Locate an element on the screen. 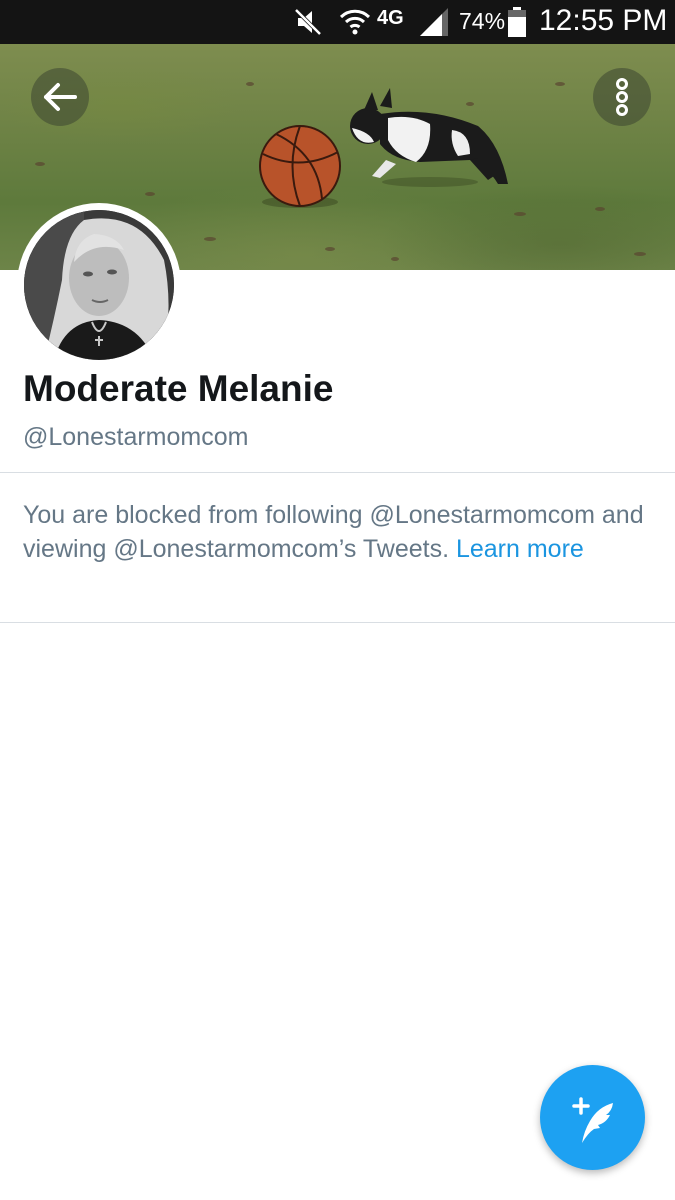 The width and height of the screenshot is (675, 1200). more-options-button is located at coordinates (622, 97).